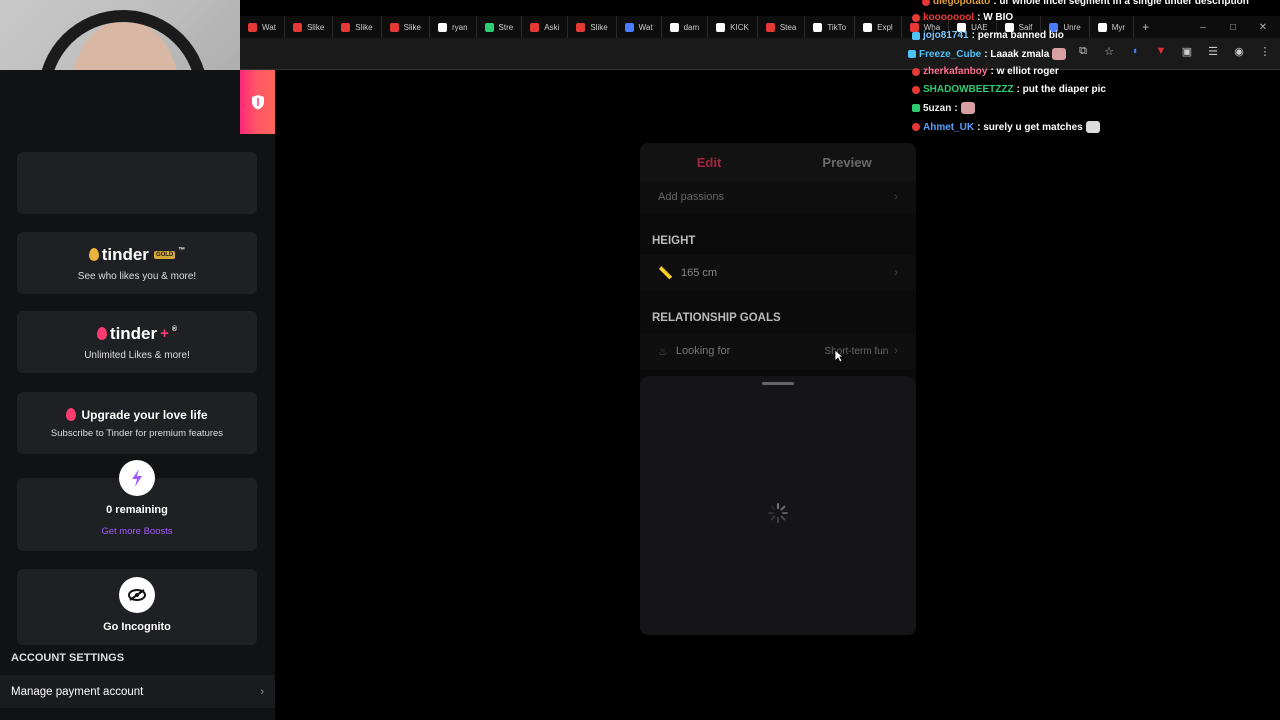 The width and height of the screenshot is (1280, 720). I want to click on chat-username: jojo81741, so click(946, 35).